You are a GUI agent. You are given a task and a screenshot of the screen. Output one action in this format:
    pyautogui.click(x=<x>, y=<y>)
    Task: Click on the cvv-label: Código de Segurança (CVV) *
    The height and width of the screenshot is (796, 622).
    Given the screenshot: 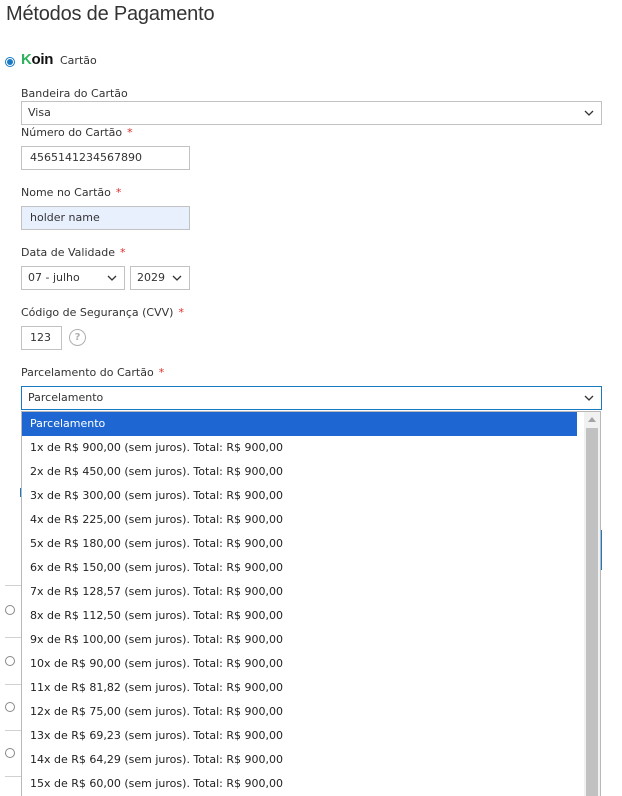 What is the action you would take?
    pyautogui.click(x=102, y=312)
    